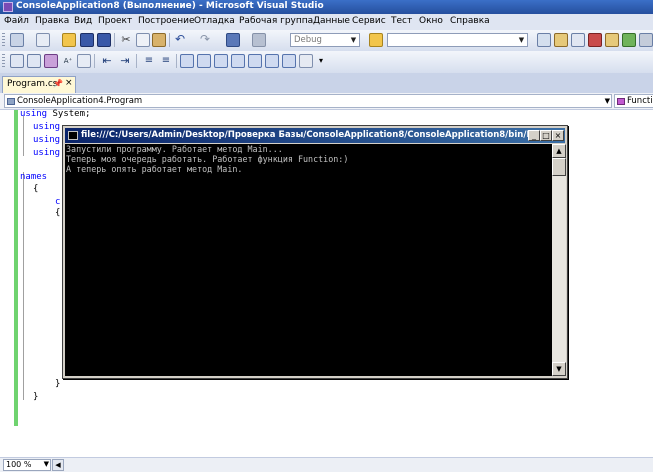  Describe the element at coordinates (612, 40) in the screenshot. I see `class-view-icon` at that location.